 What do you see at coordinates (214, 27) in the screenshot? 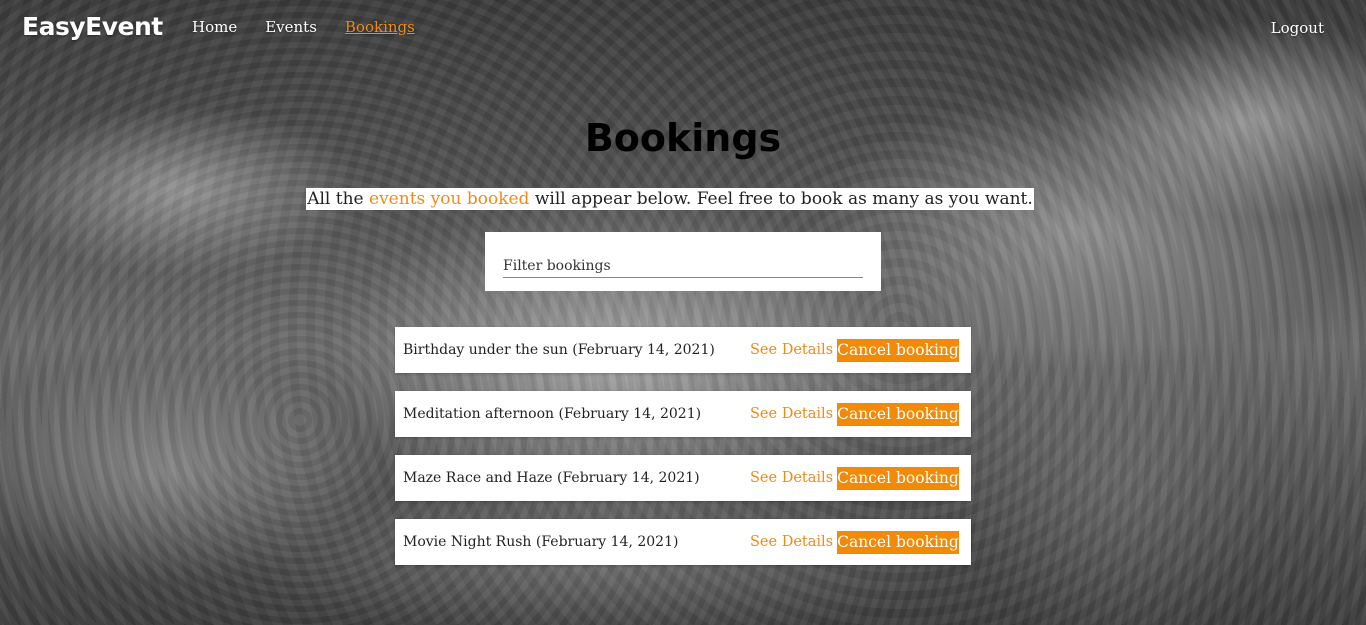
I see `nav-link-home: Home` at bounding box center [214, 27].